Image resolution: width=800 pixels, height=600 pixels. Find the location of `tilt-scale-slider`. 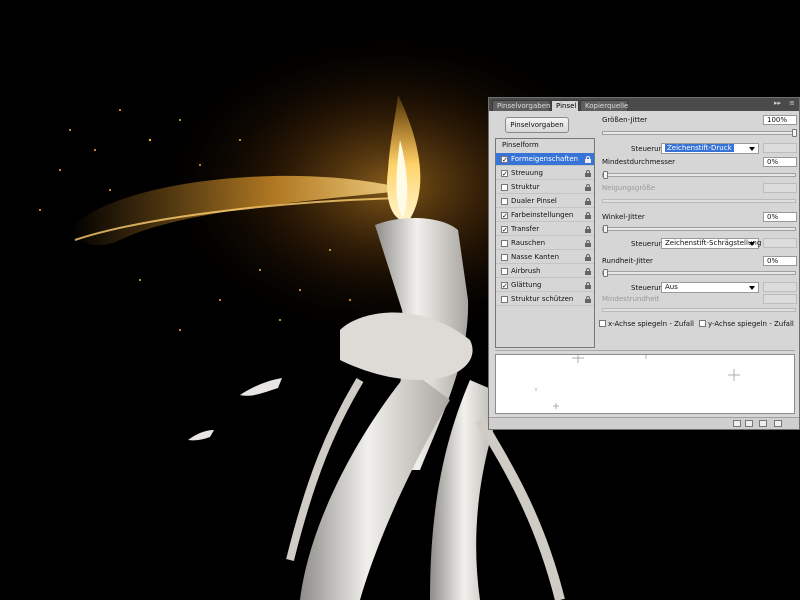

tilt-scale-slider is located at coordinates (699, 201).